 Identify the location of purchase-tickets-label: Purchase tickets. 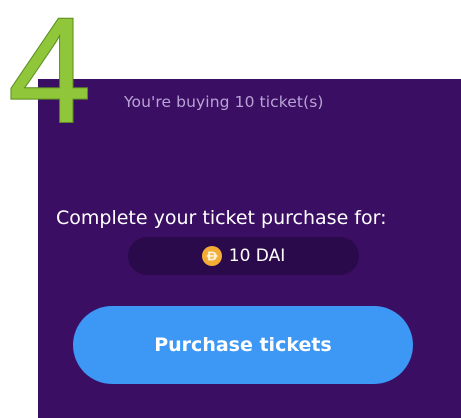
(243, 345).